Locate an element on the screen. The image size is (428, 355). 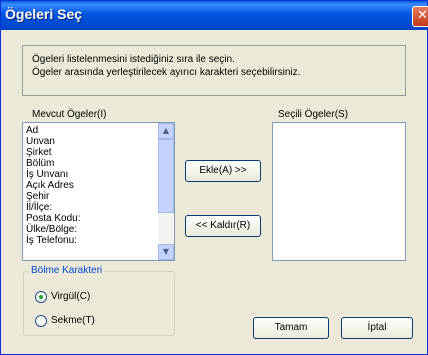
list-item: Ülke/Bölge: is located at coordinates (51, 230).